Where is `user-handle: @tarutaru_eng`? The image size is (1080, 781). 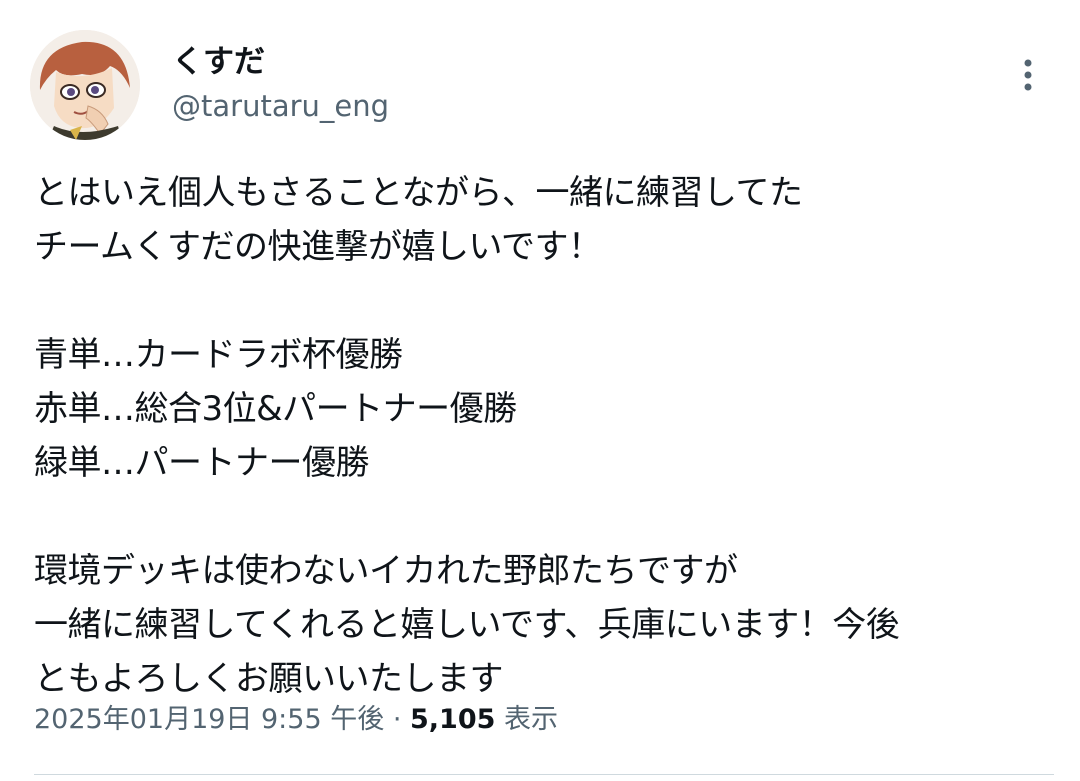 user-handle: @tarutaru_eng is located at coordinates (280, 106).